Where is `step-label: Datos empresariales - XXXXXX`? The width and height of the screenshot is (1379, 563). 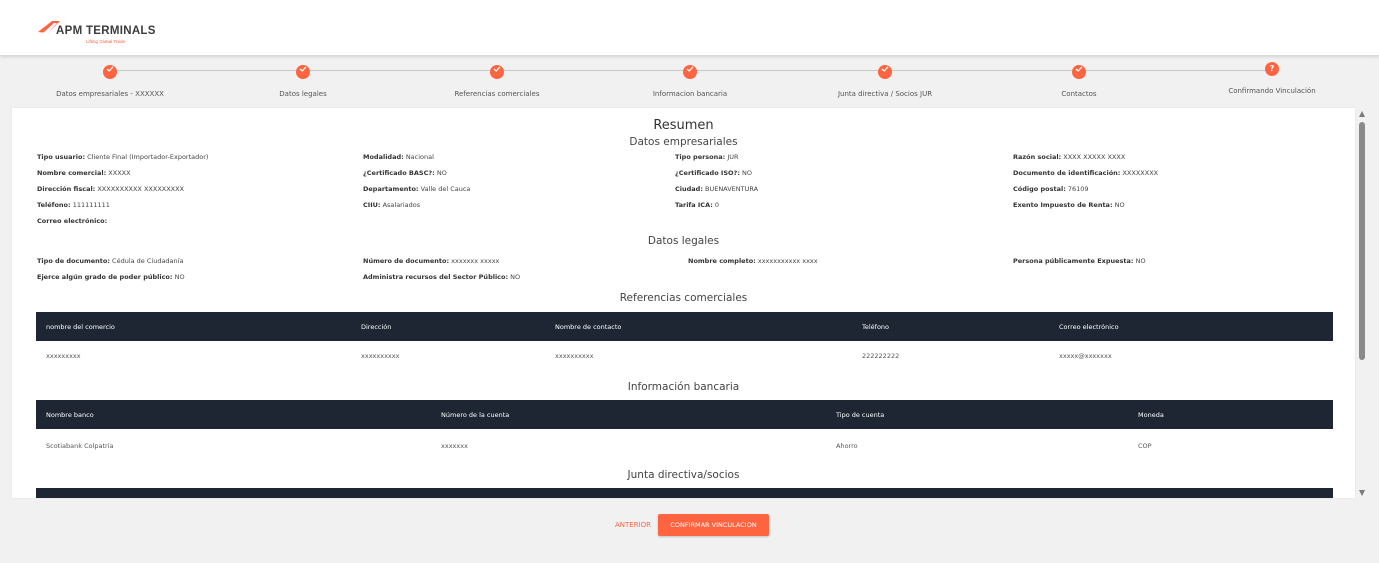 step-label: Datos empresariales - XXXXXX is located at coordinates (110, 94).